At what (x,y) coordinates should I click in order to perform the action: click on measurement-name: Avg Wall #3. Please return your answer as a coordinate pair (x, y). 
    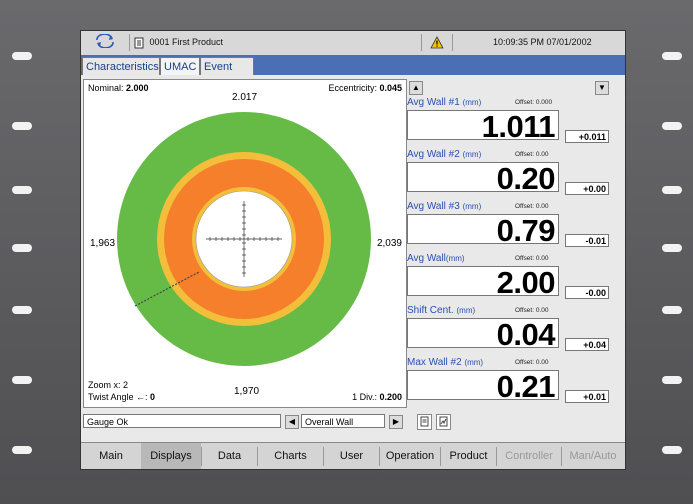
    Looking at the image, I should click on (433, 206).